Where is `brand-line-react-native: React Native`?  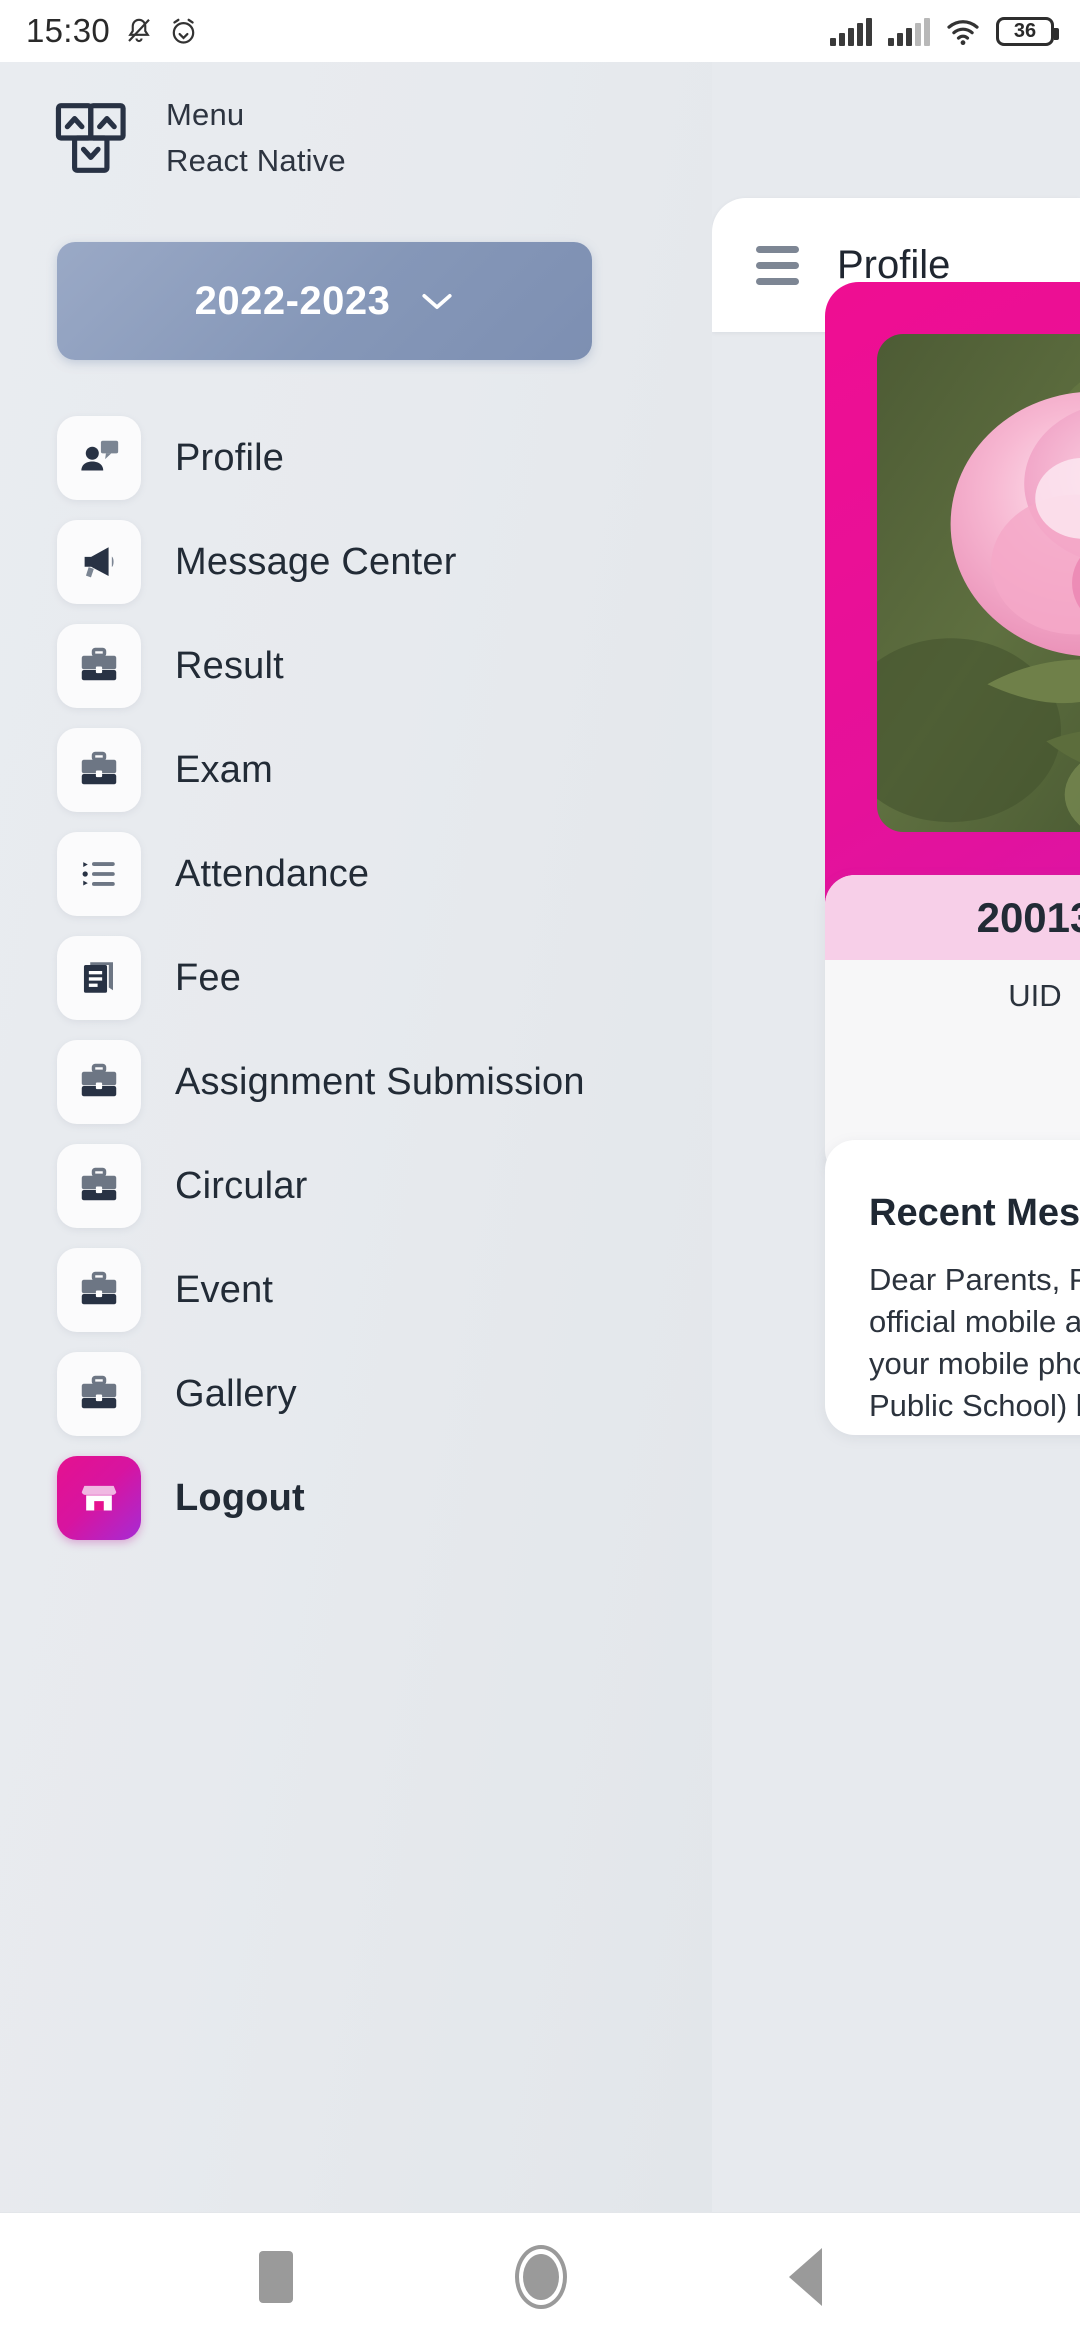 brand-line-react-native: React Native is located at coordinates (256, 160).